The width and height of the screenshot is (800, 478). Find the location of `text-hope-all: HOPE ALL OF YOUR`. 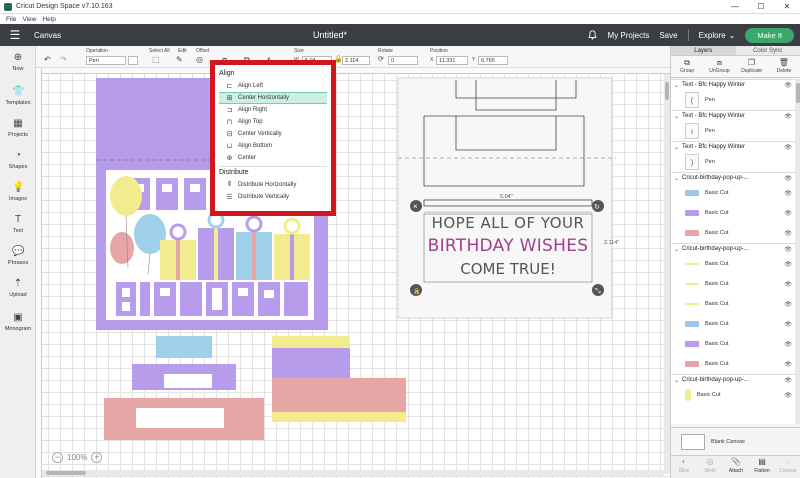

text-hope-all: HOPE ALL OF YOUR is located at coordinates (508, 223).